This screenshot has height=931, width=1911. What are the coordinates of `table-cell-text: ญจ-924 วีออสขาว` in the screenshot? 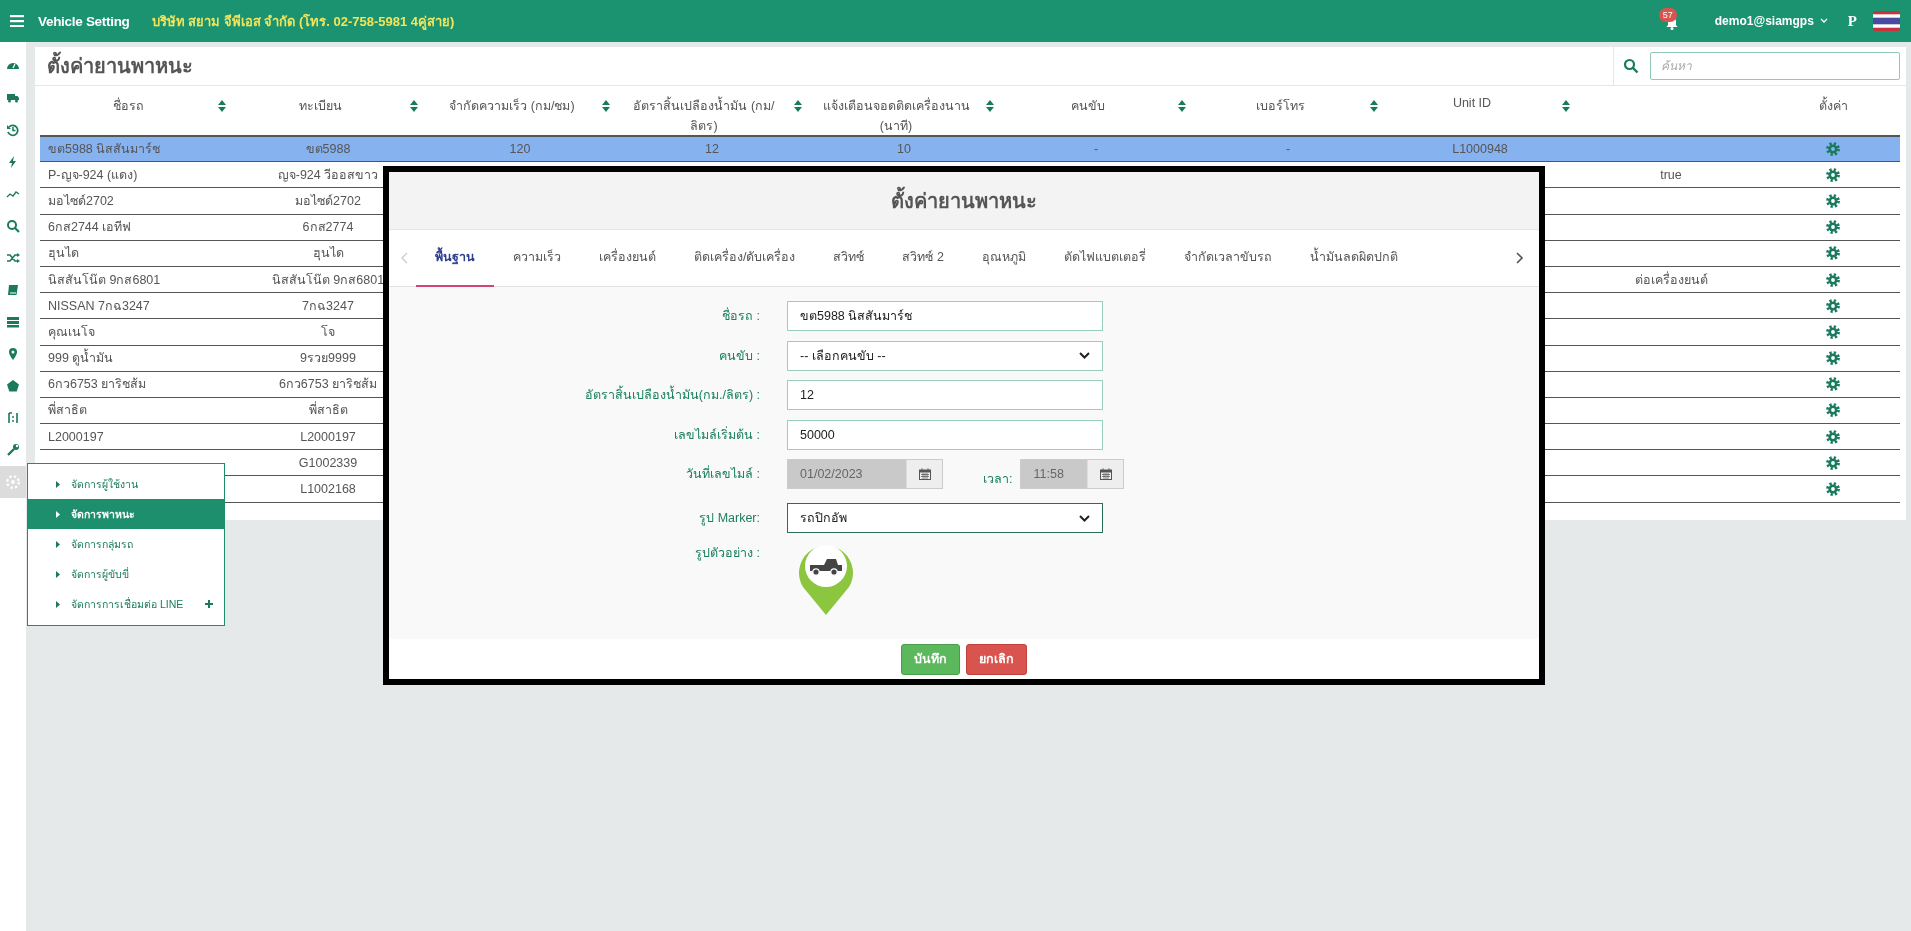 It's located at (328, 175).